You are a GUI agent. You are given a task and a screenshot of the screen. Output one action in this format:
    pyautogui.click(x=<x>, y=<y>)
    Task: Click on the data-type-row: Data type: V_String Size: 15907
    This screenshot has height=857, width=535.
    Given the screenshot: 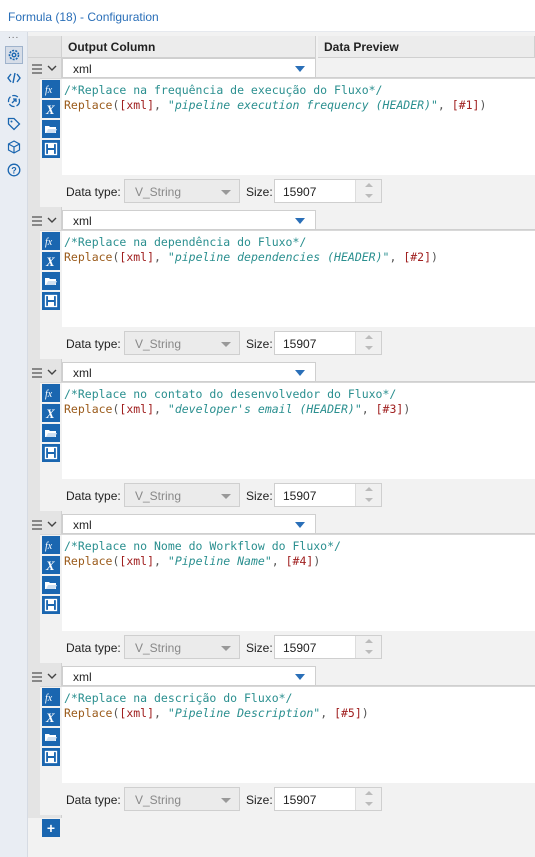 What is the action you would take?
    pyautogui.click(x=298, y=343)
    